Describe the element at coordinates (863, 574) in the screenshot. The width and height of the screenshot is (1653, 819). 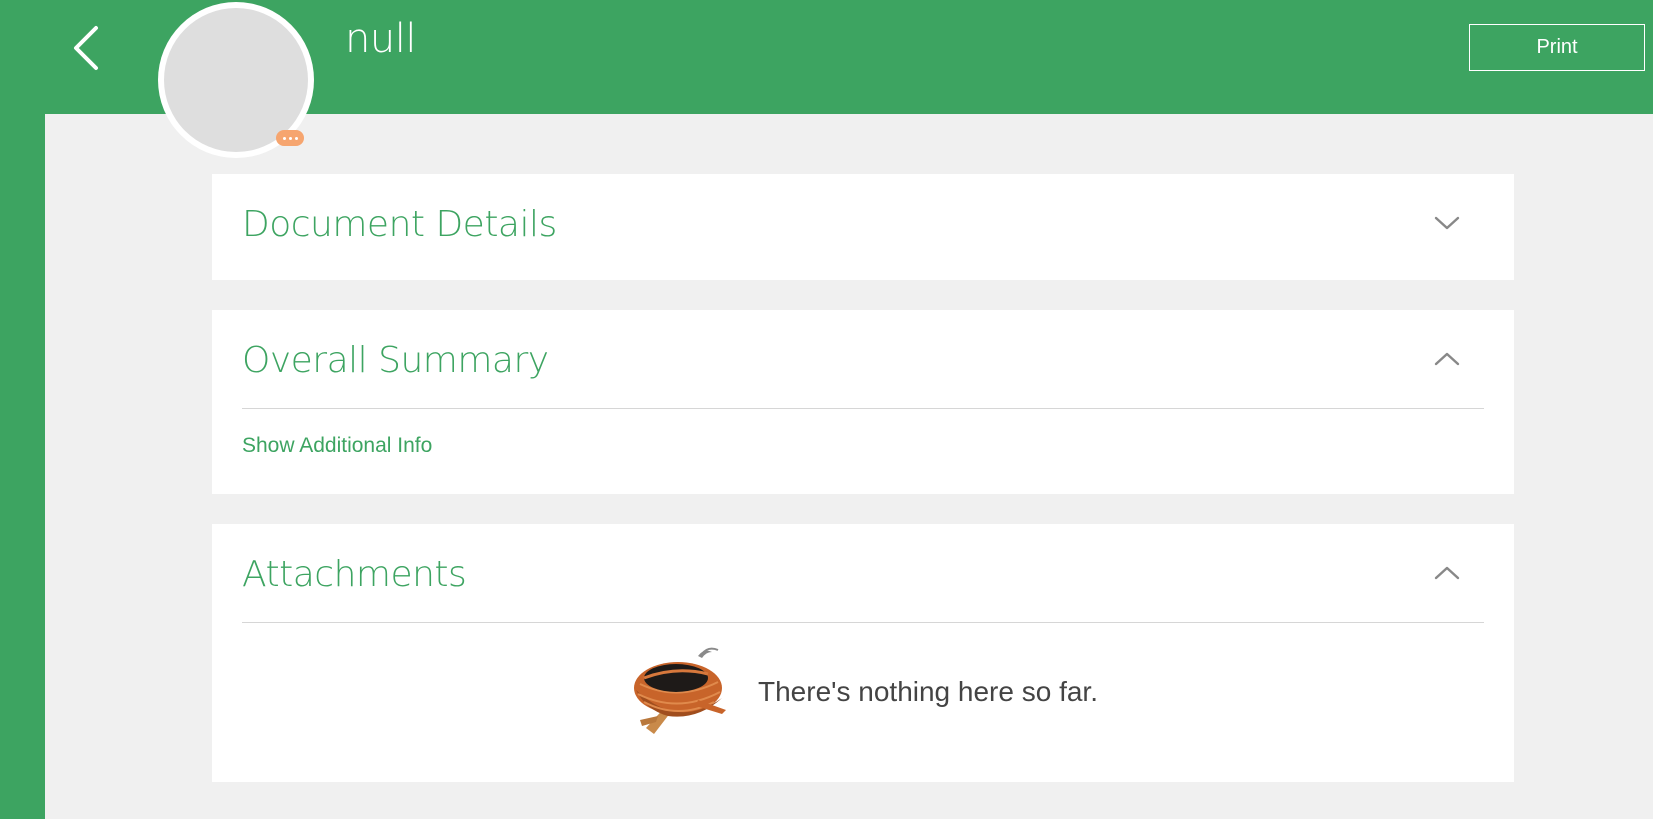
I see `section-header-attachments: Attachments` at that location.